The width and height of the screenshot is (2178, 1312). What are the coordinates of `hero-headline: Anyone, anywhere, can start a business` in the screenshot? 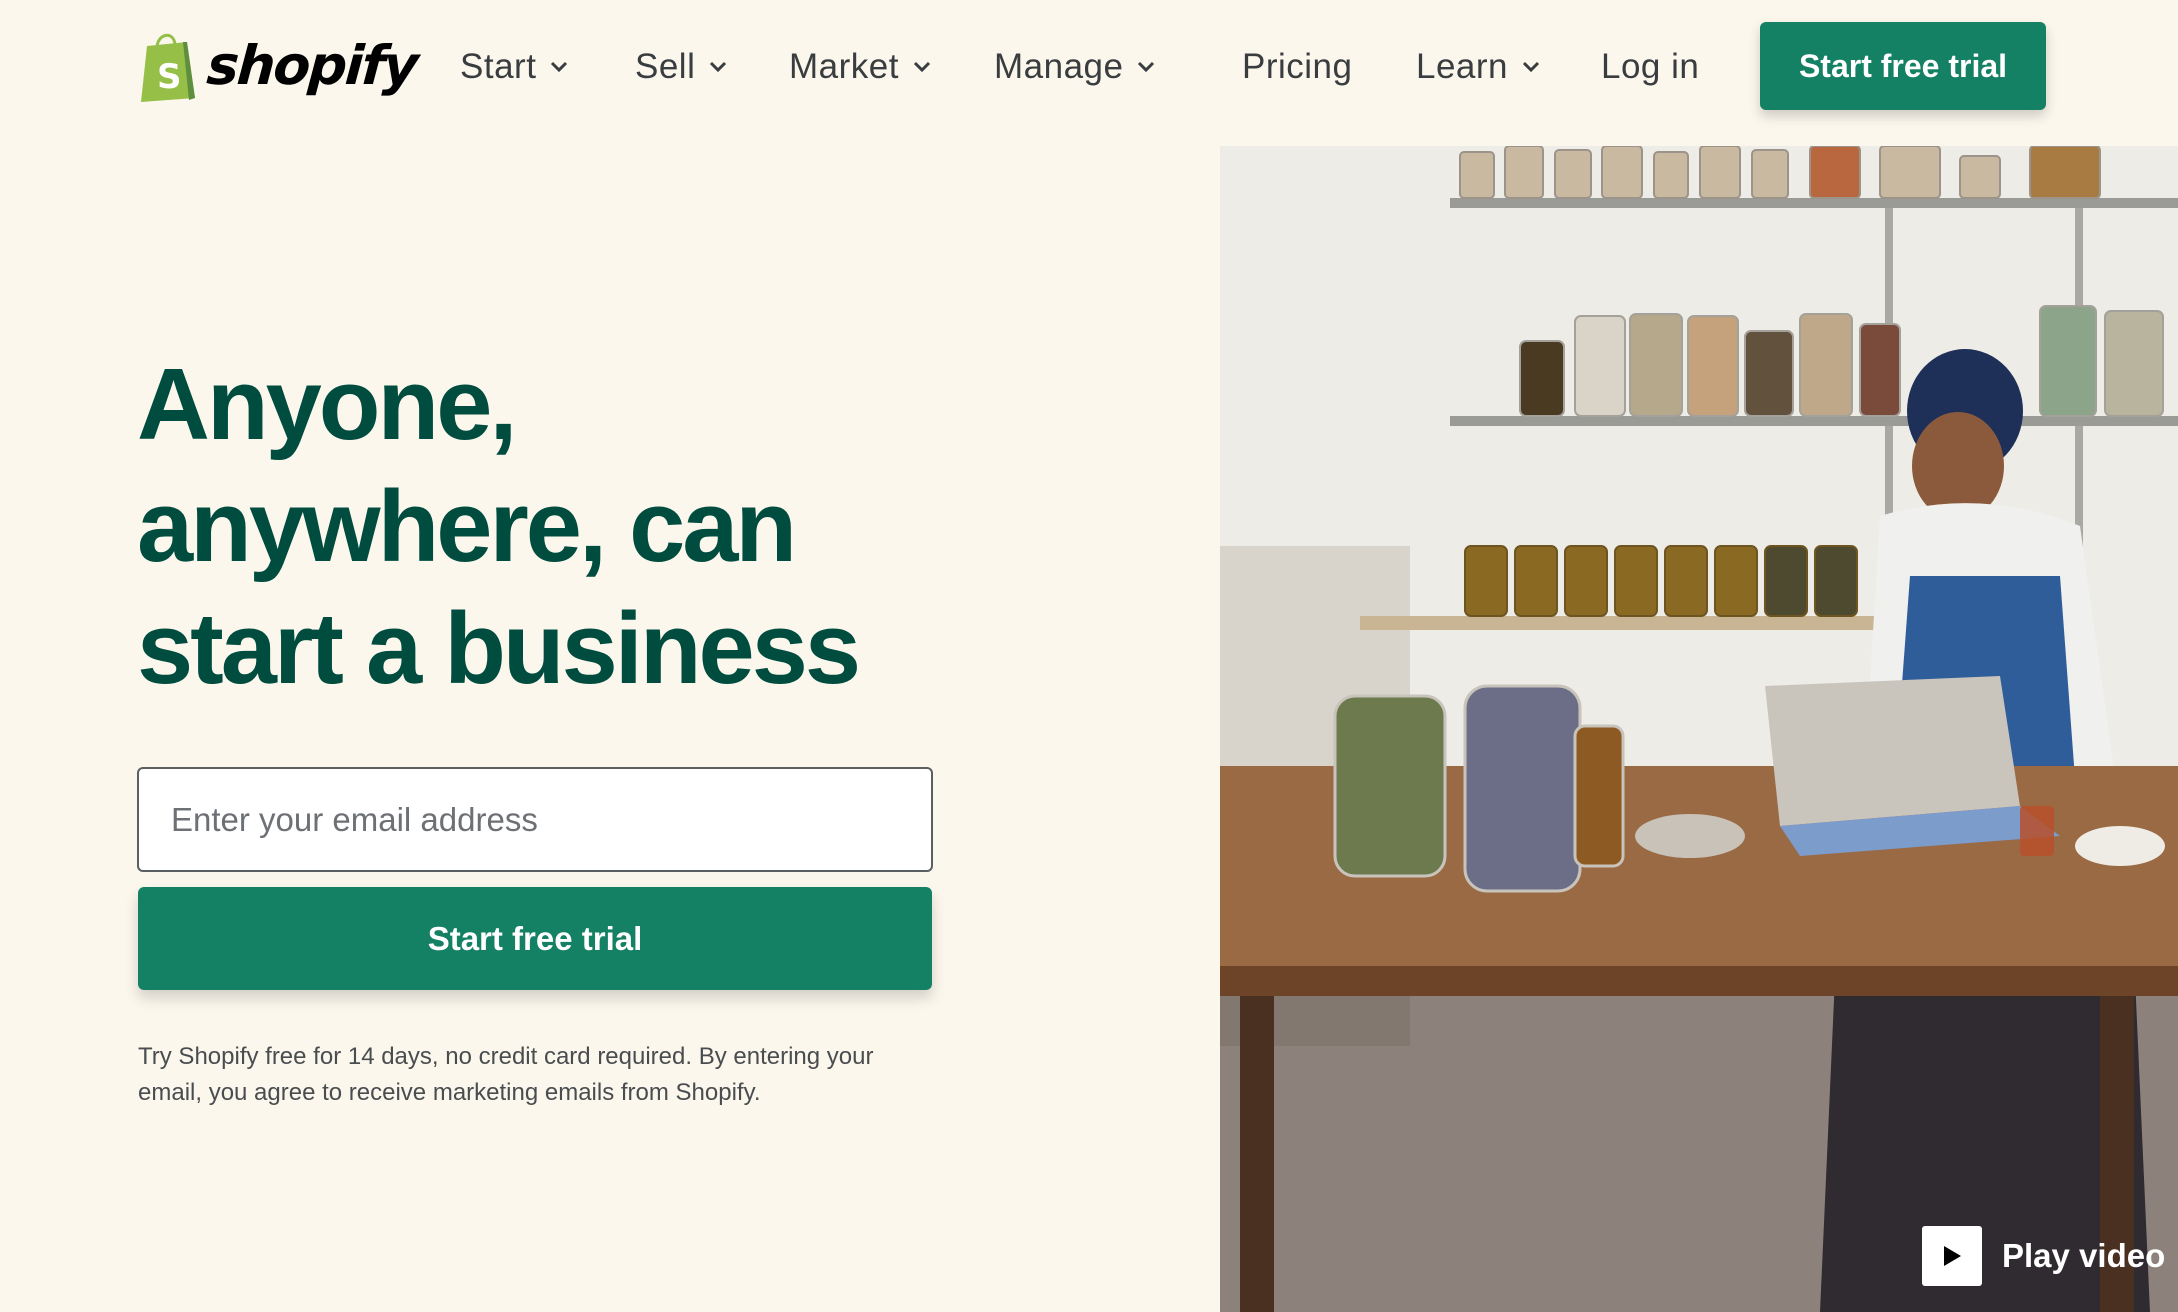 It's located at (637, 527).